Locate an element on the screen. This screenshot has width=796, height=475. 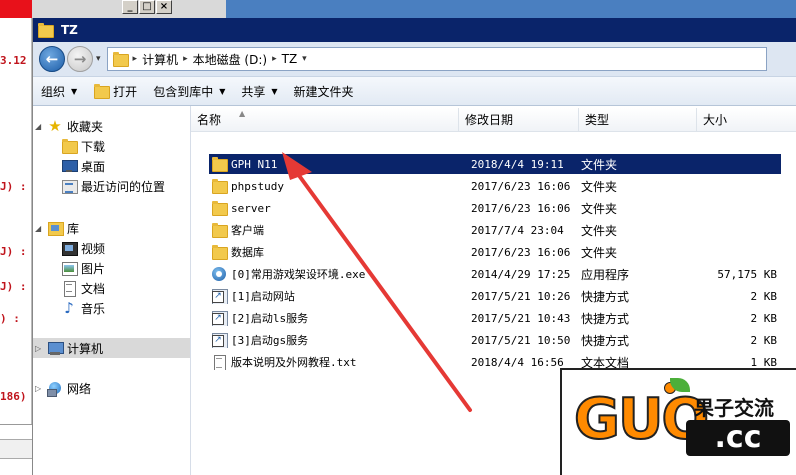
video-icon is located at coordinates (69, 248).